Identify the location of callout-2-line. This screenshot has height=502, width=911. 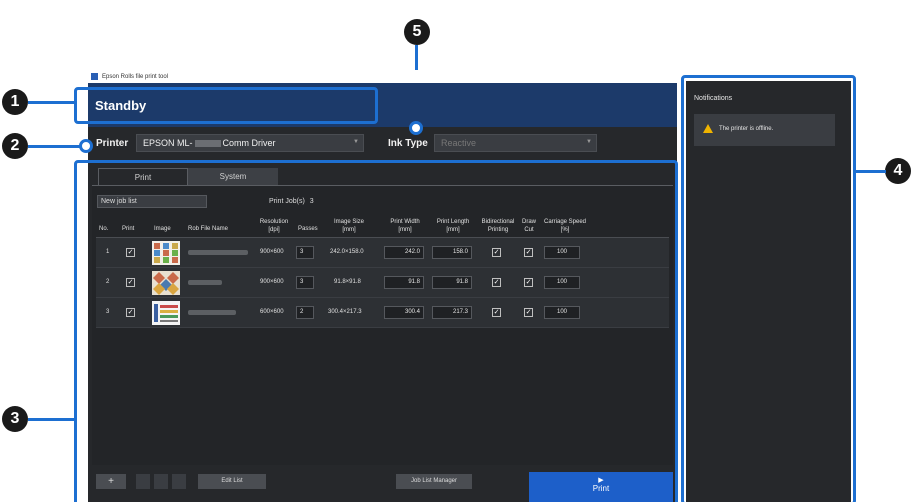
(56, 146).